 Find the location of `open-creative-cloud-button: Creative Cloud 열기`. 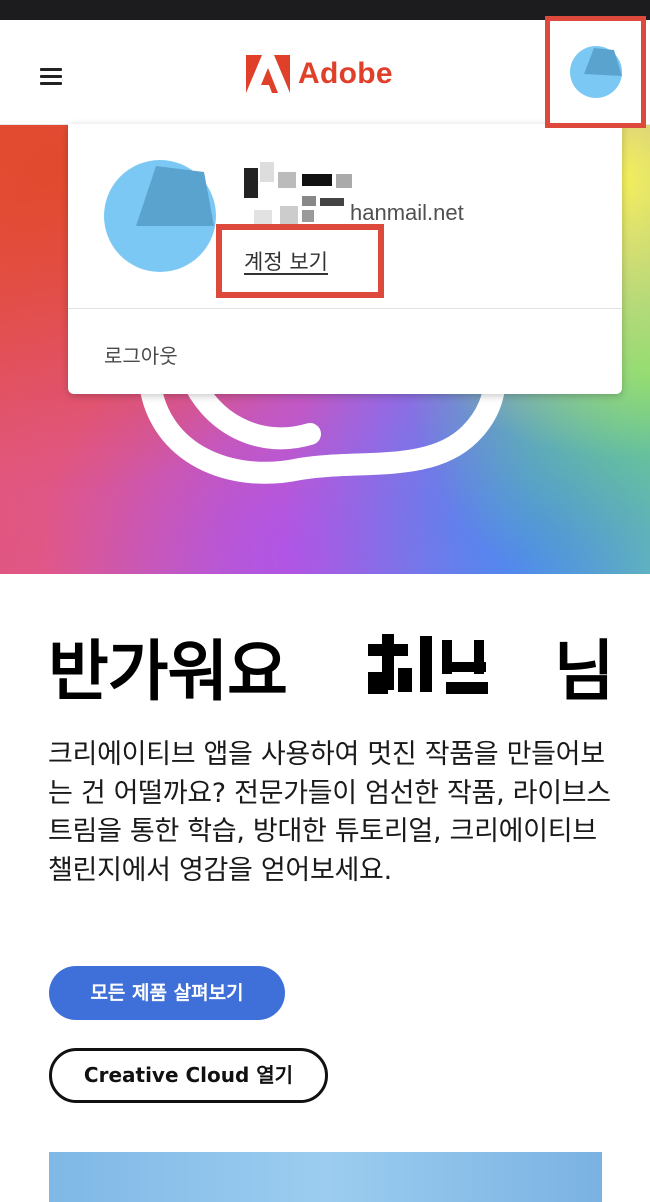

open-creative-cloud-button: Creative Cloud 열기 is located at coordinates (188, 1075).